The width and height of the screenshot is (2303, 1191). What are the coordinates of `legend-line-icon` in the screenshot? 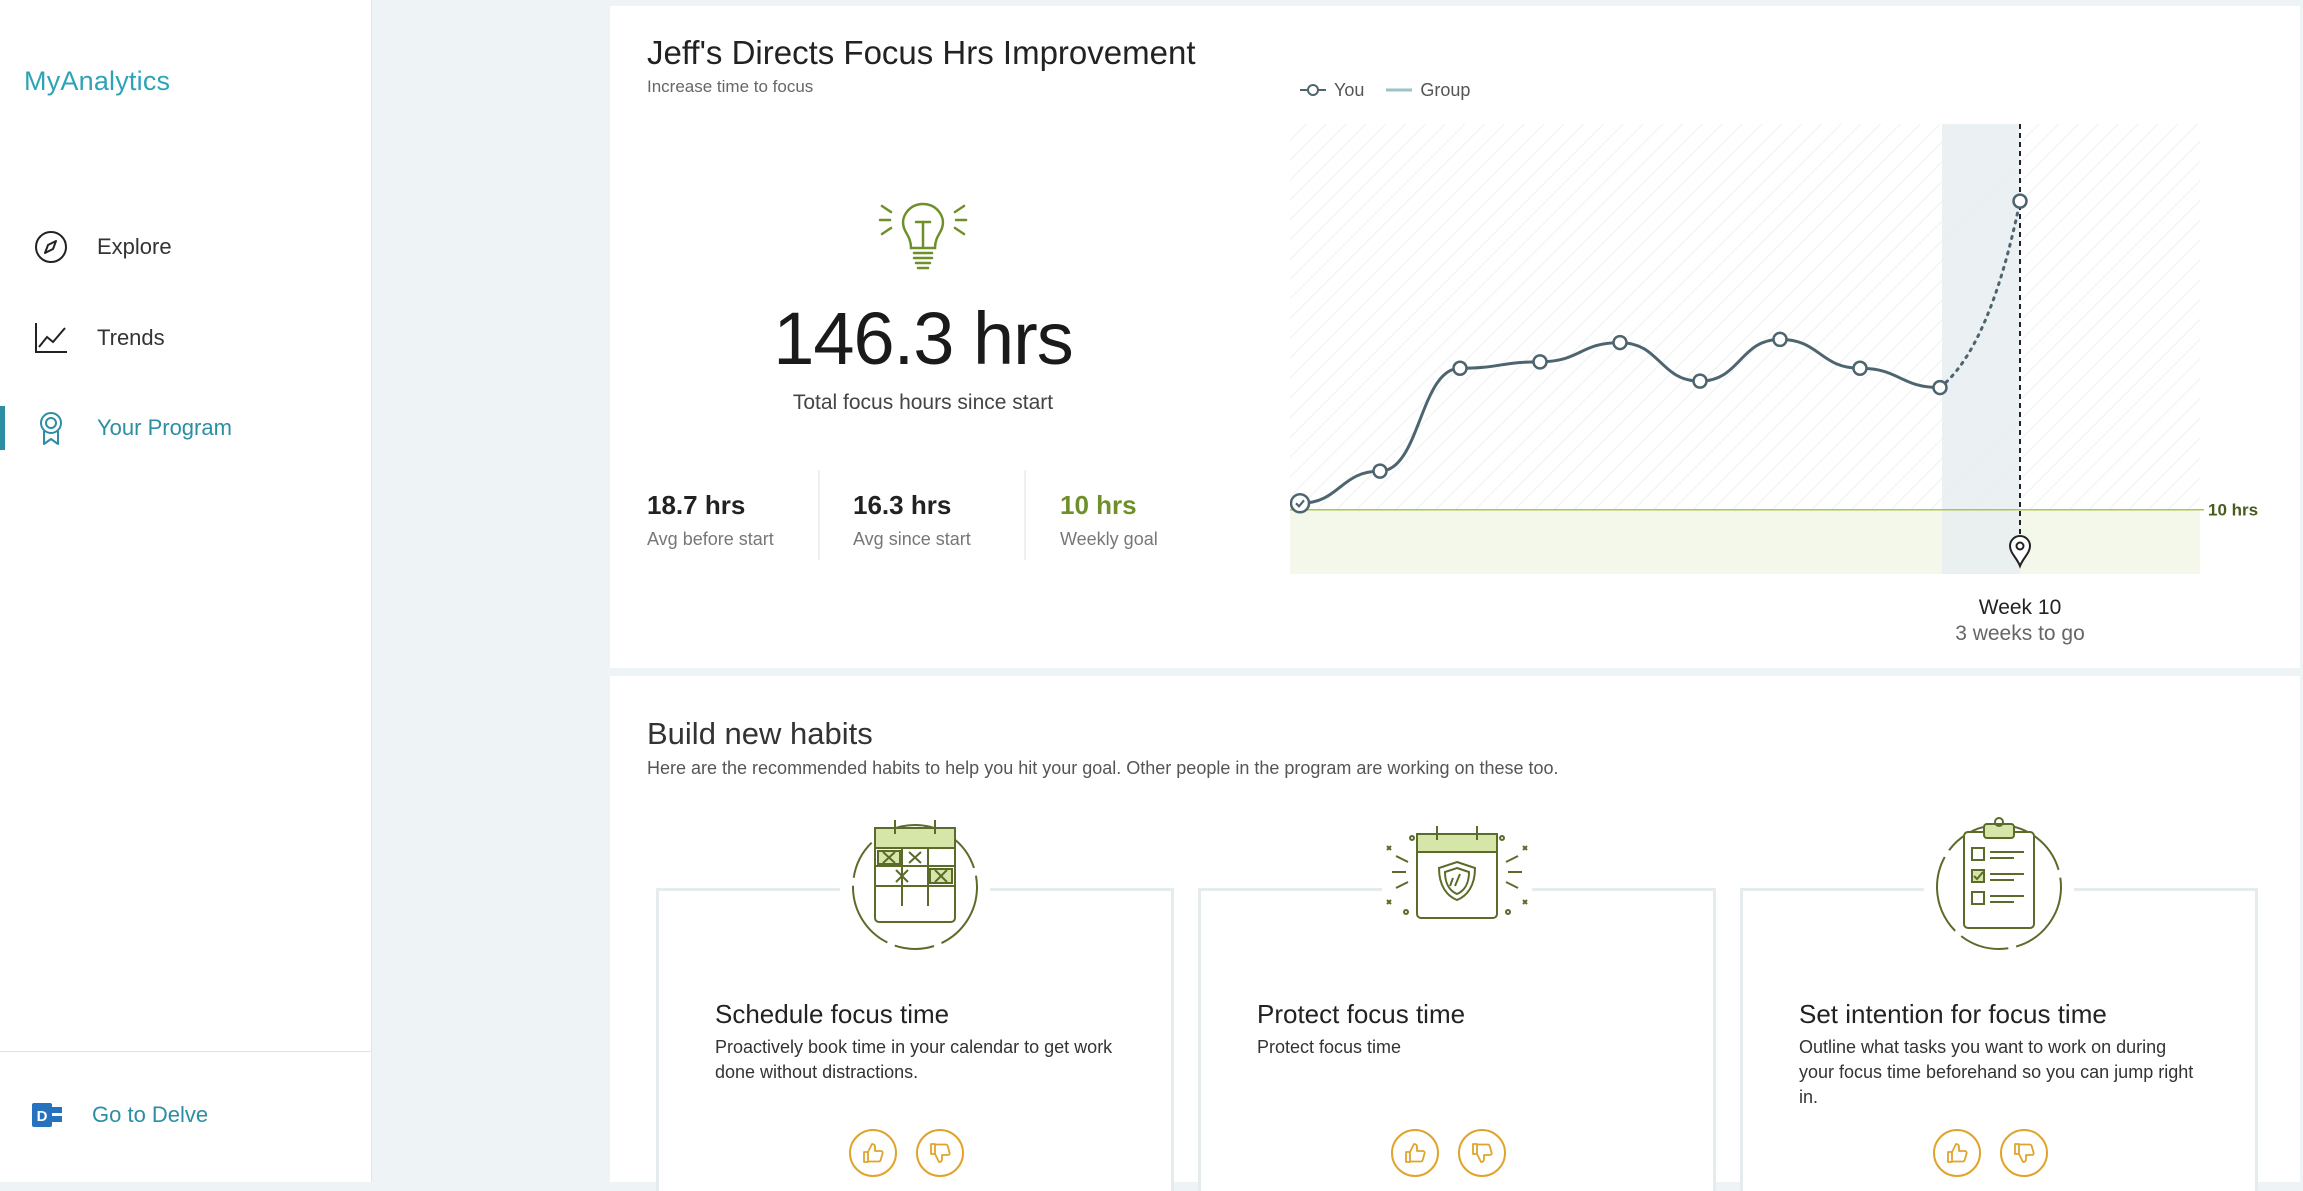 It's located at (1399, 90).